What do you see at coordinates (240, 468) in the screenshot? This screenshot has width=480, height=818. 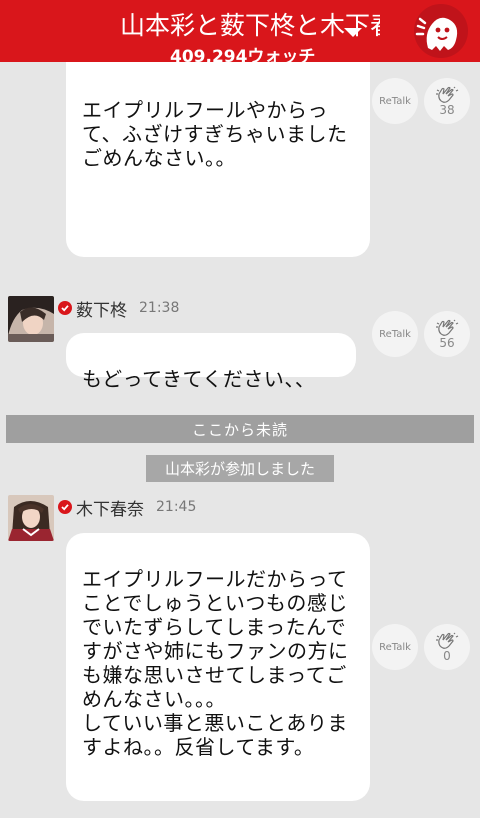 I see `system-notice: 山本彩が参加しました` at bounding box center [240, 468].